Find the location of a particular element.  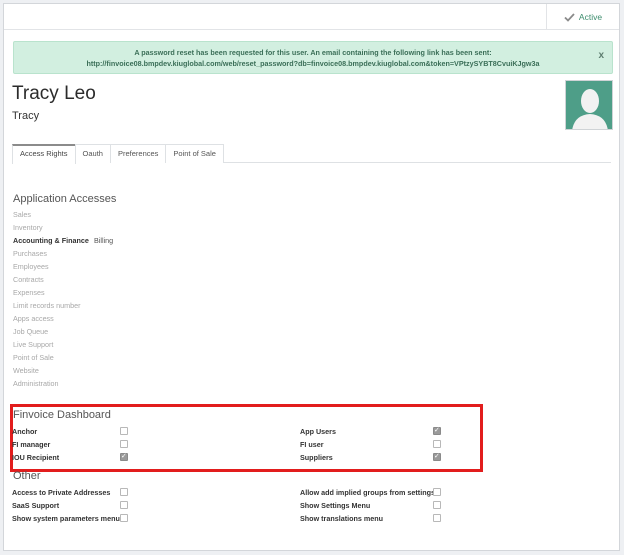

implied-groups-checkbox is located at coordinates (437, 492).